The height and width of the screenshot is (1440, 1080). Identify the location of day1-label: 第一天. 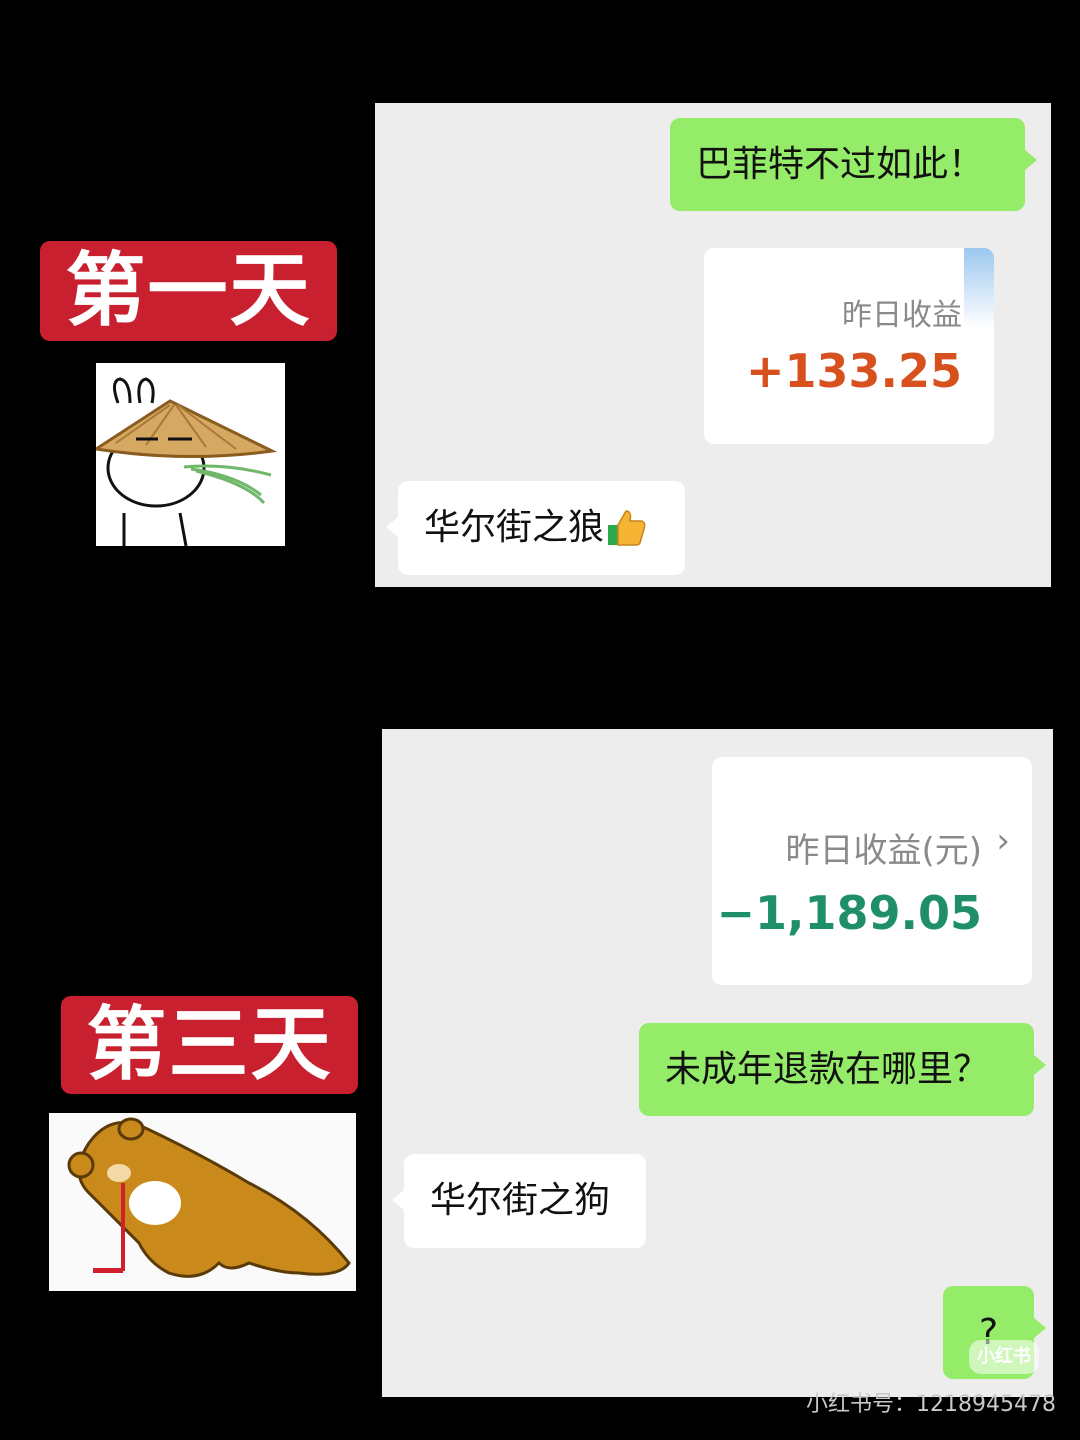
(188, 291).